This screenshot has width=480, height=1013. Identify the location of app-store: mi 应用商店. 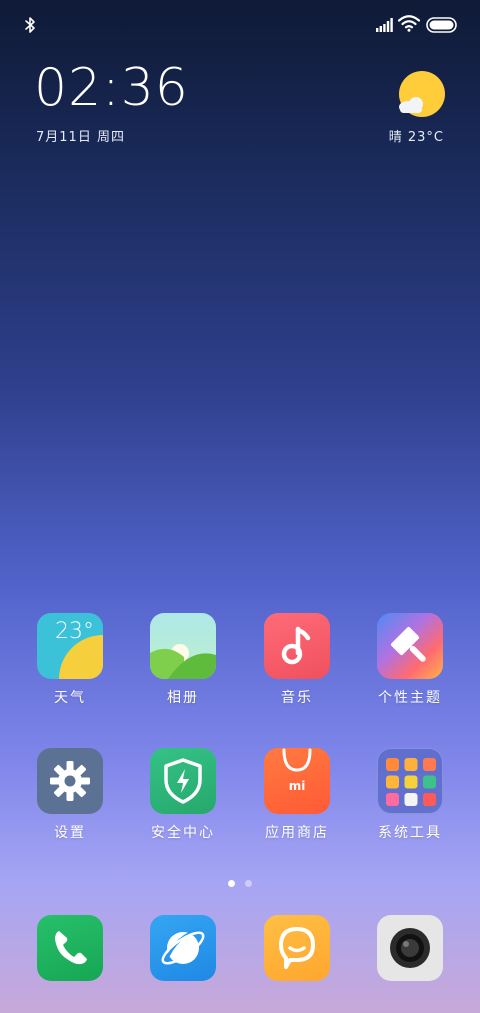
(297, 795).